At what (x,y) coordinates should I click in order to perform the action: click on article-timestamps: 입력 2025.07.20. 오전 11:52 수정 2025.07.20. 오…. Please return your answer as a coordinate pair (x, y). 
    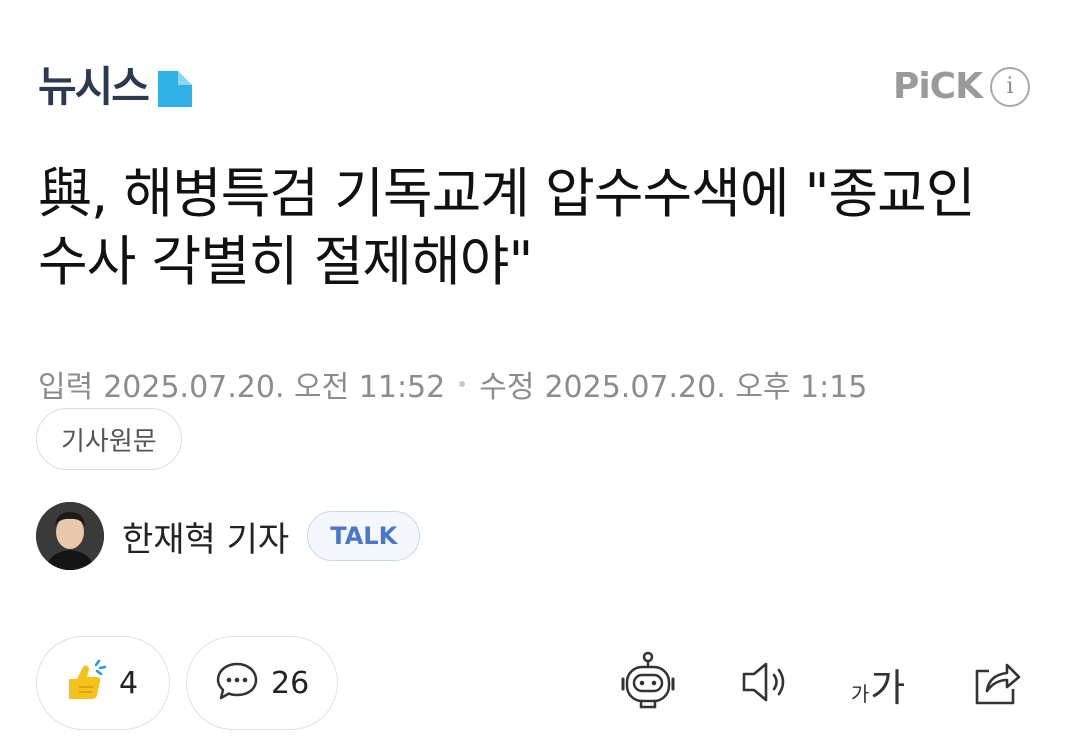
    Looking at the image, I should click on (452, 384).